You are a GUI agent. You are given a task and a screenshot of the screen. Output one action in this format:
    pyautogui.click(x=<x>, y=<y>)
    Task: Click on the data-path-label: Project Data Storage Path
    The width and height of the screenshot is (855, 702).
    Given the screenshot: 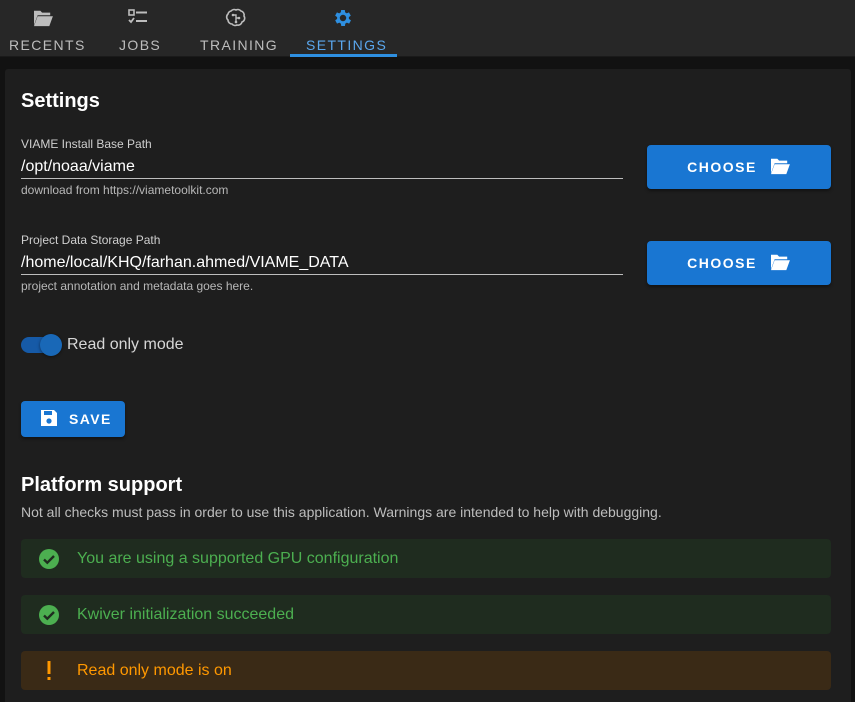 What is the action you would take?
    pyautogui.click(x=91, y=240)
    